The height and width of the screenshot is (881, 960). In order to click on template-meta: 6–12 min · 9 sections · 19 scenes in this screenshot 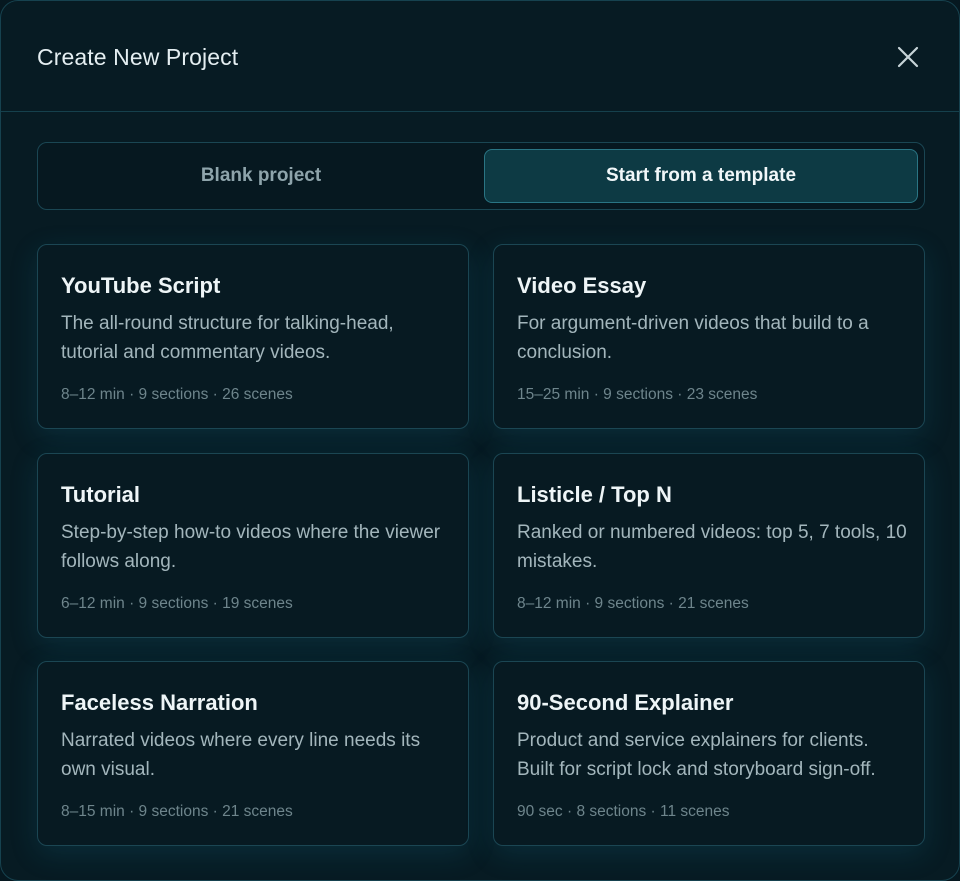, I will do `click(177, 603)`.